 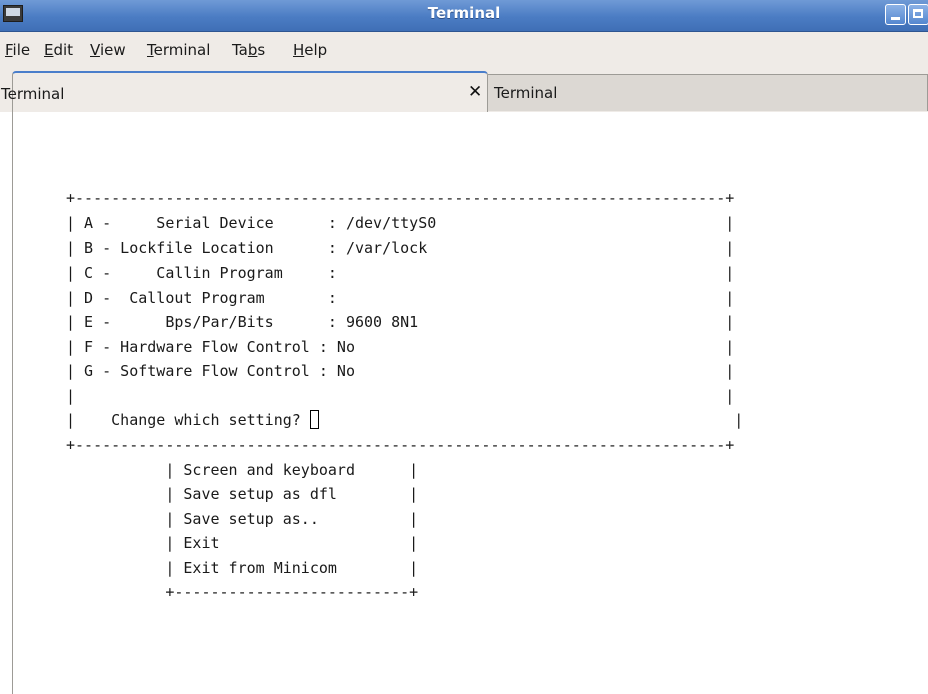 What do you see at coordinates (400, 347) in the screenshot?
I see `terminal-line: | F - Hardware Flow Control : No |` at bounding box center [400, 347].